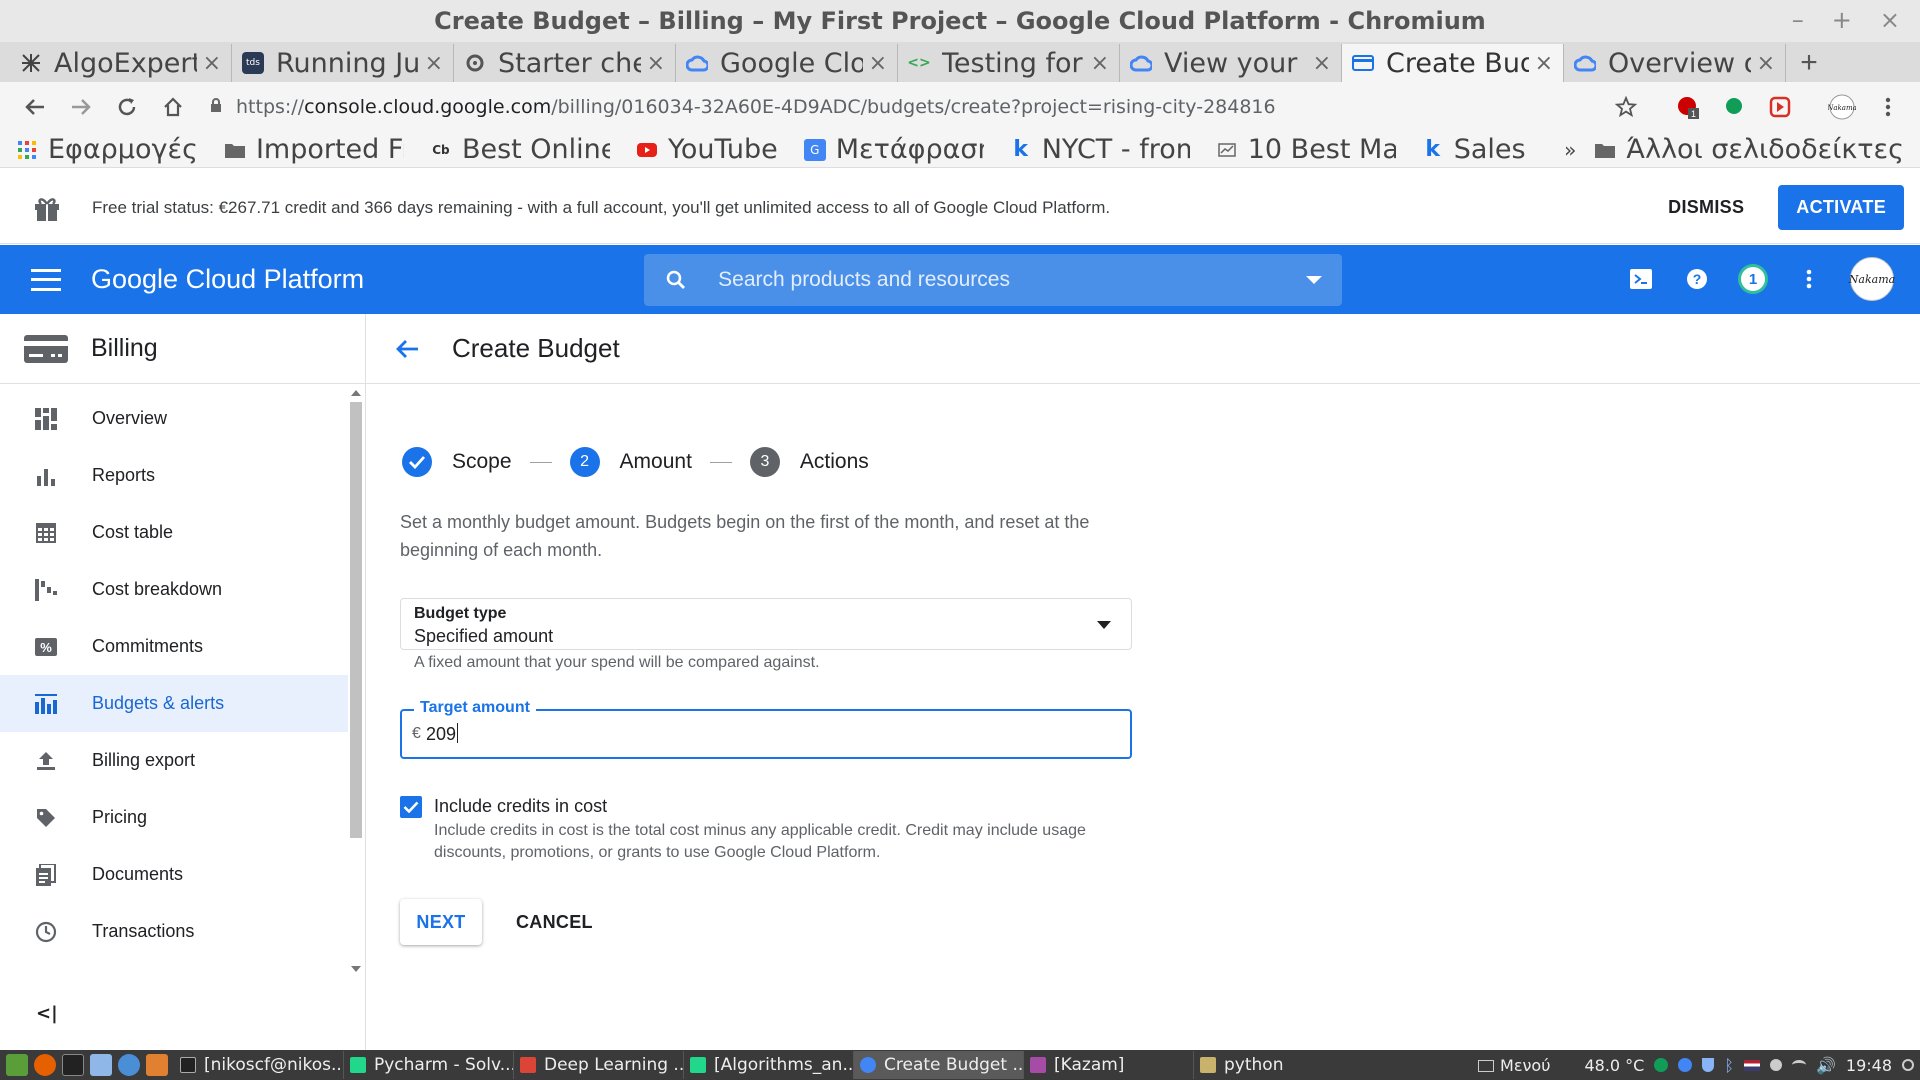 Image resolution: width=1920 pixels, height=1080 pixels. Describe the element at coordinates (81, 107) in the screenshot. I see `forward-button` at that location.